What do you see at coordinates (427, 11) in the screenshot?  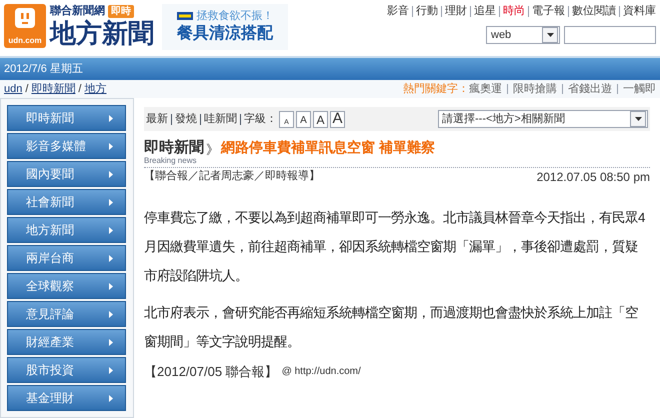 I see `nav-link: 行動` at bounding box center [427, 11].